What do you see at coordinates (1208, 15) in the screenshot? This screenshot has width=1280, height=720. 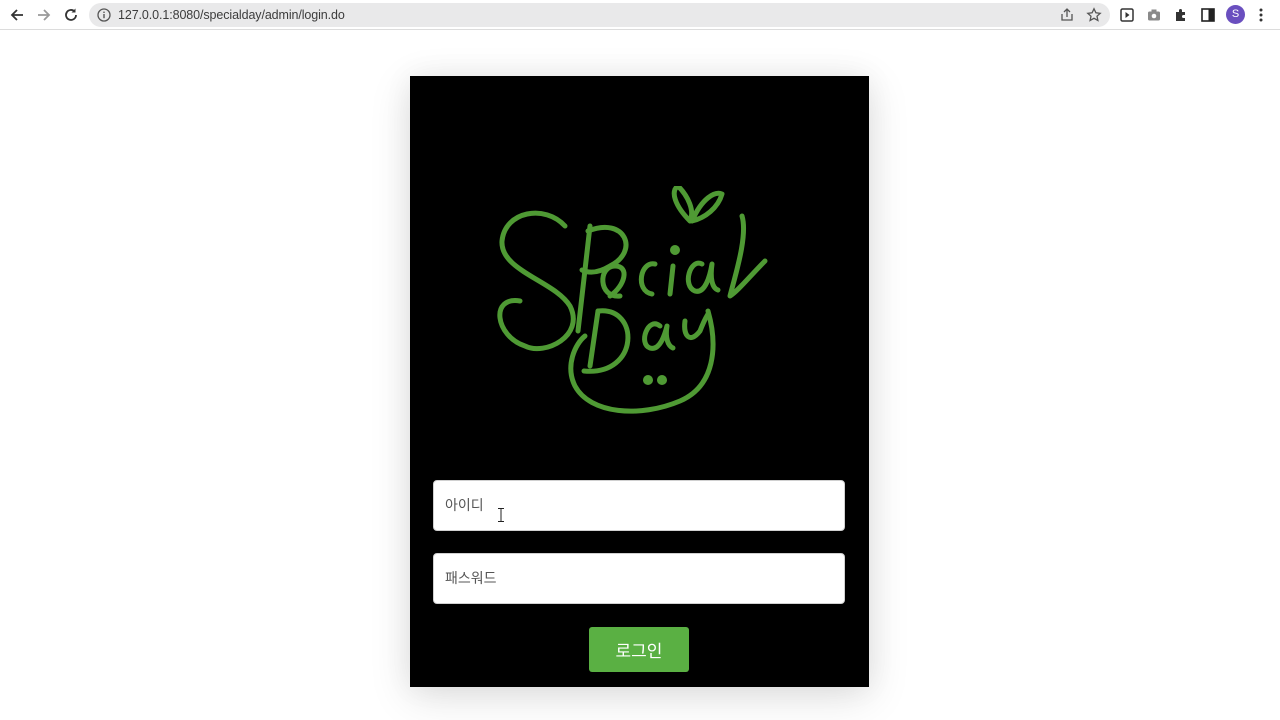 I see `side-panel-icon` at bounding box center [1208, 15].